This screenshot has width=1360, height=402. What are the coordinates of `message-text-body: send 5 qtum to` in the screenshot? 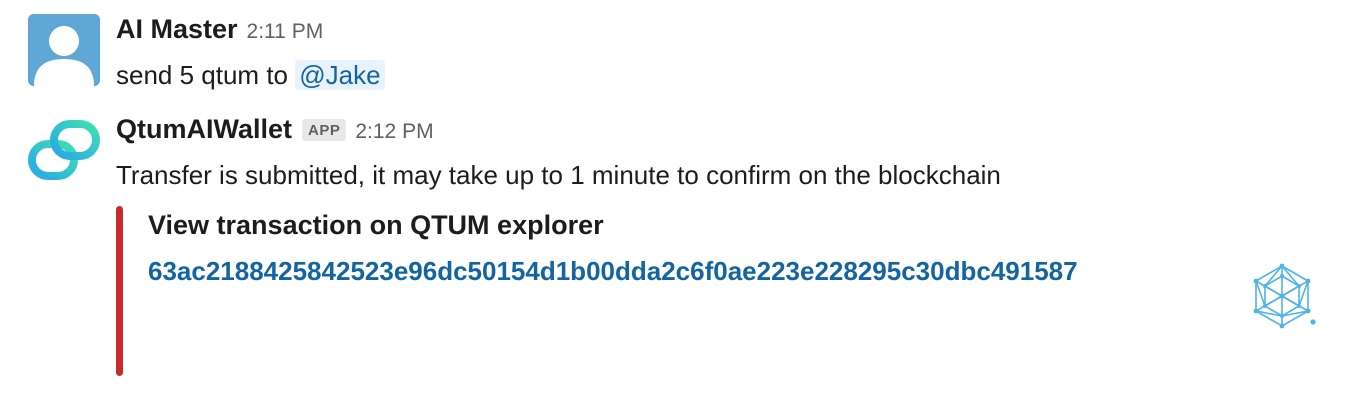 It's located at (206, 75).